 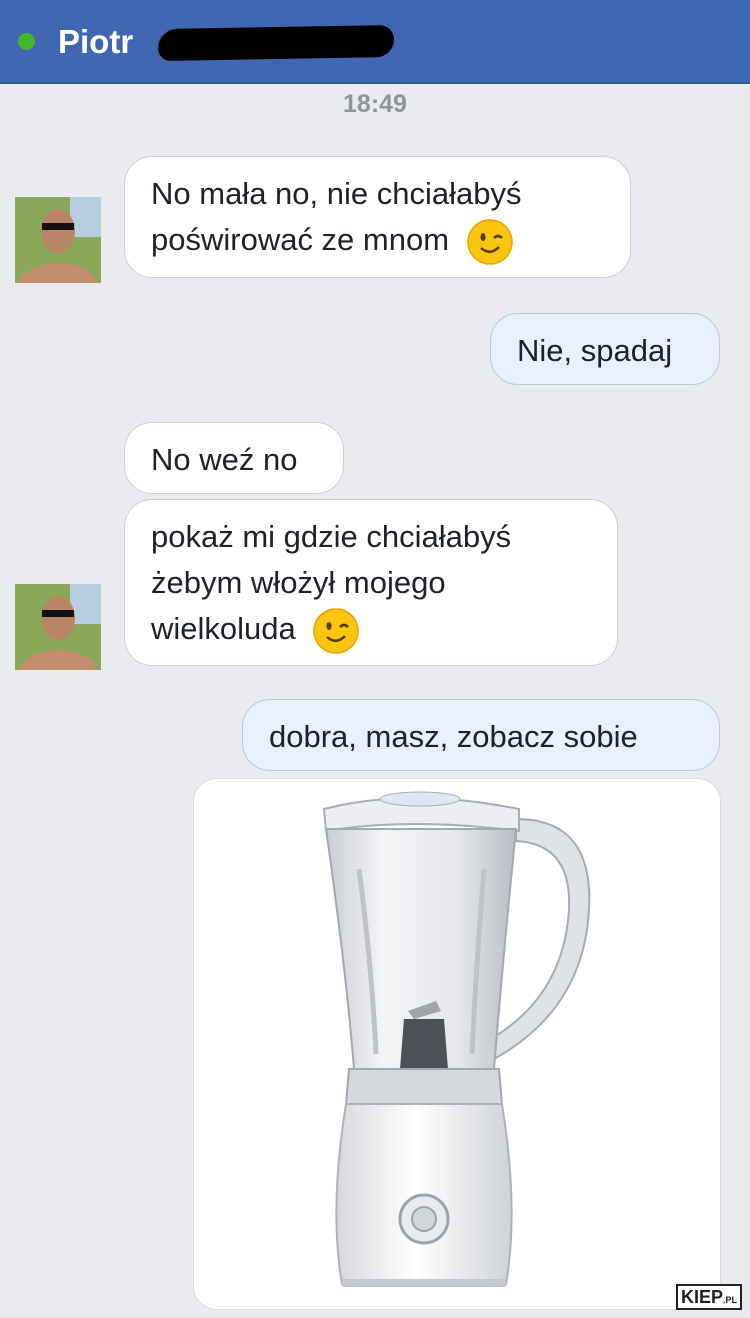 What do you see at coordinates (375, 104) in the screenshot?
I see `message-timestamp: 18:49` at bounding box center [375, 104].